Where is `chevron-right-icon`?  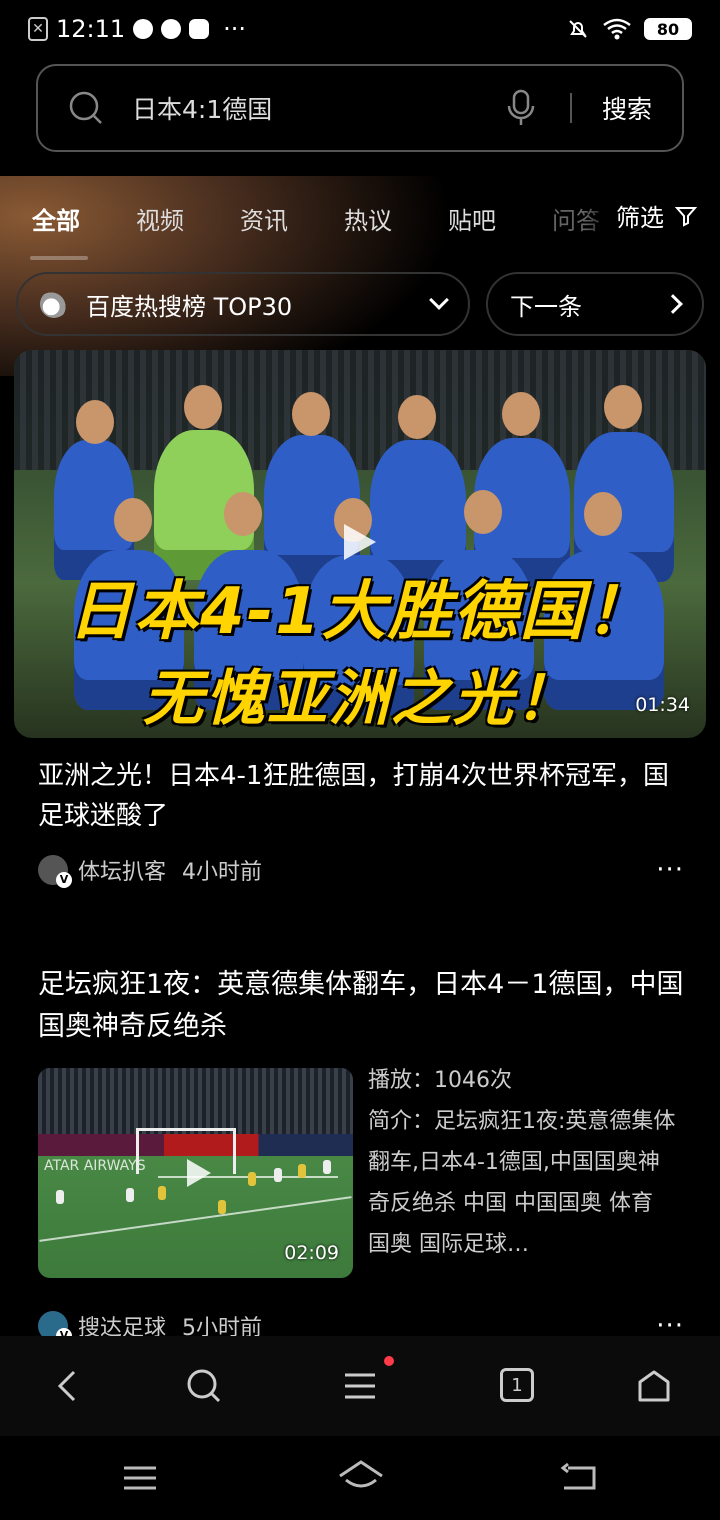 chevron-right-icon is located at coordinates (673, 304).